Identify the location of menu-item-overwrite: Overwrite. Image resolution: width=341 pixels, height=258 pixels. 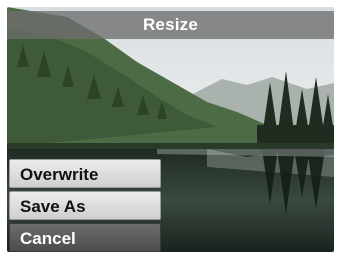
(85, 173).